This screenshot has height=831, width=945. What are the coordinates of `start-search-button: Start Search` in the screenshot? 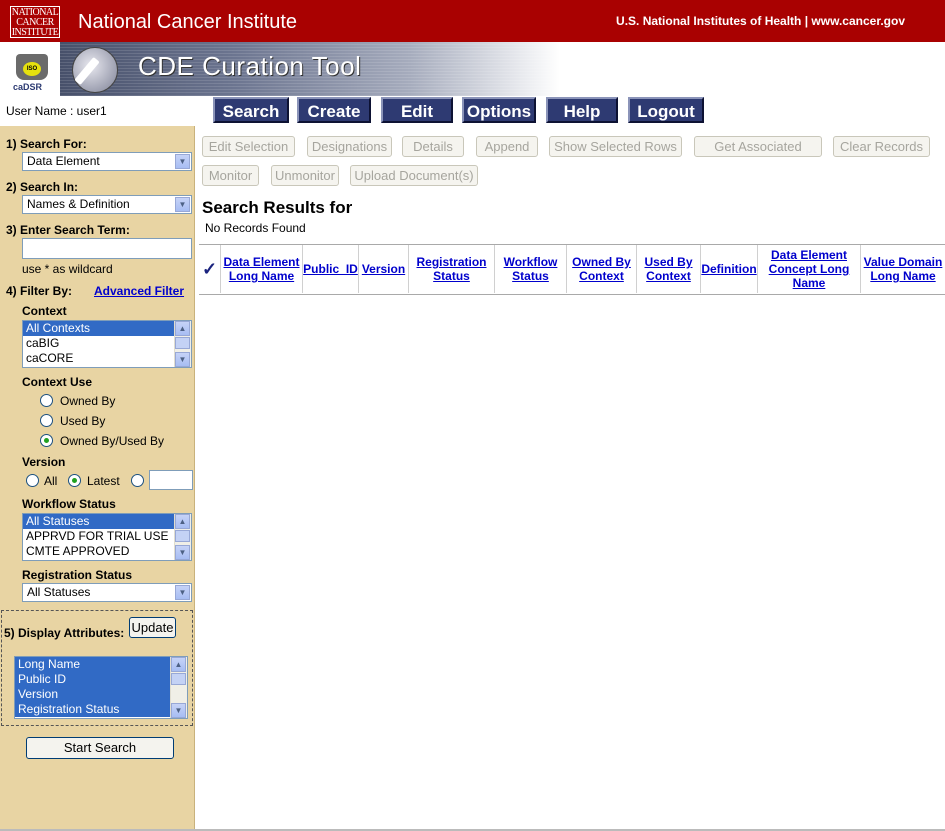 It's located at (100, 748).